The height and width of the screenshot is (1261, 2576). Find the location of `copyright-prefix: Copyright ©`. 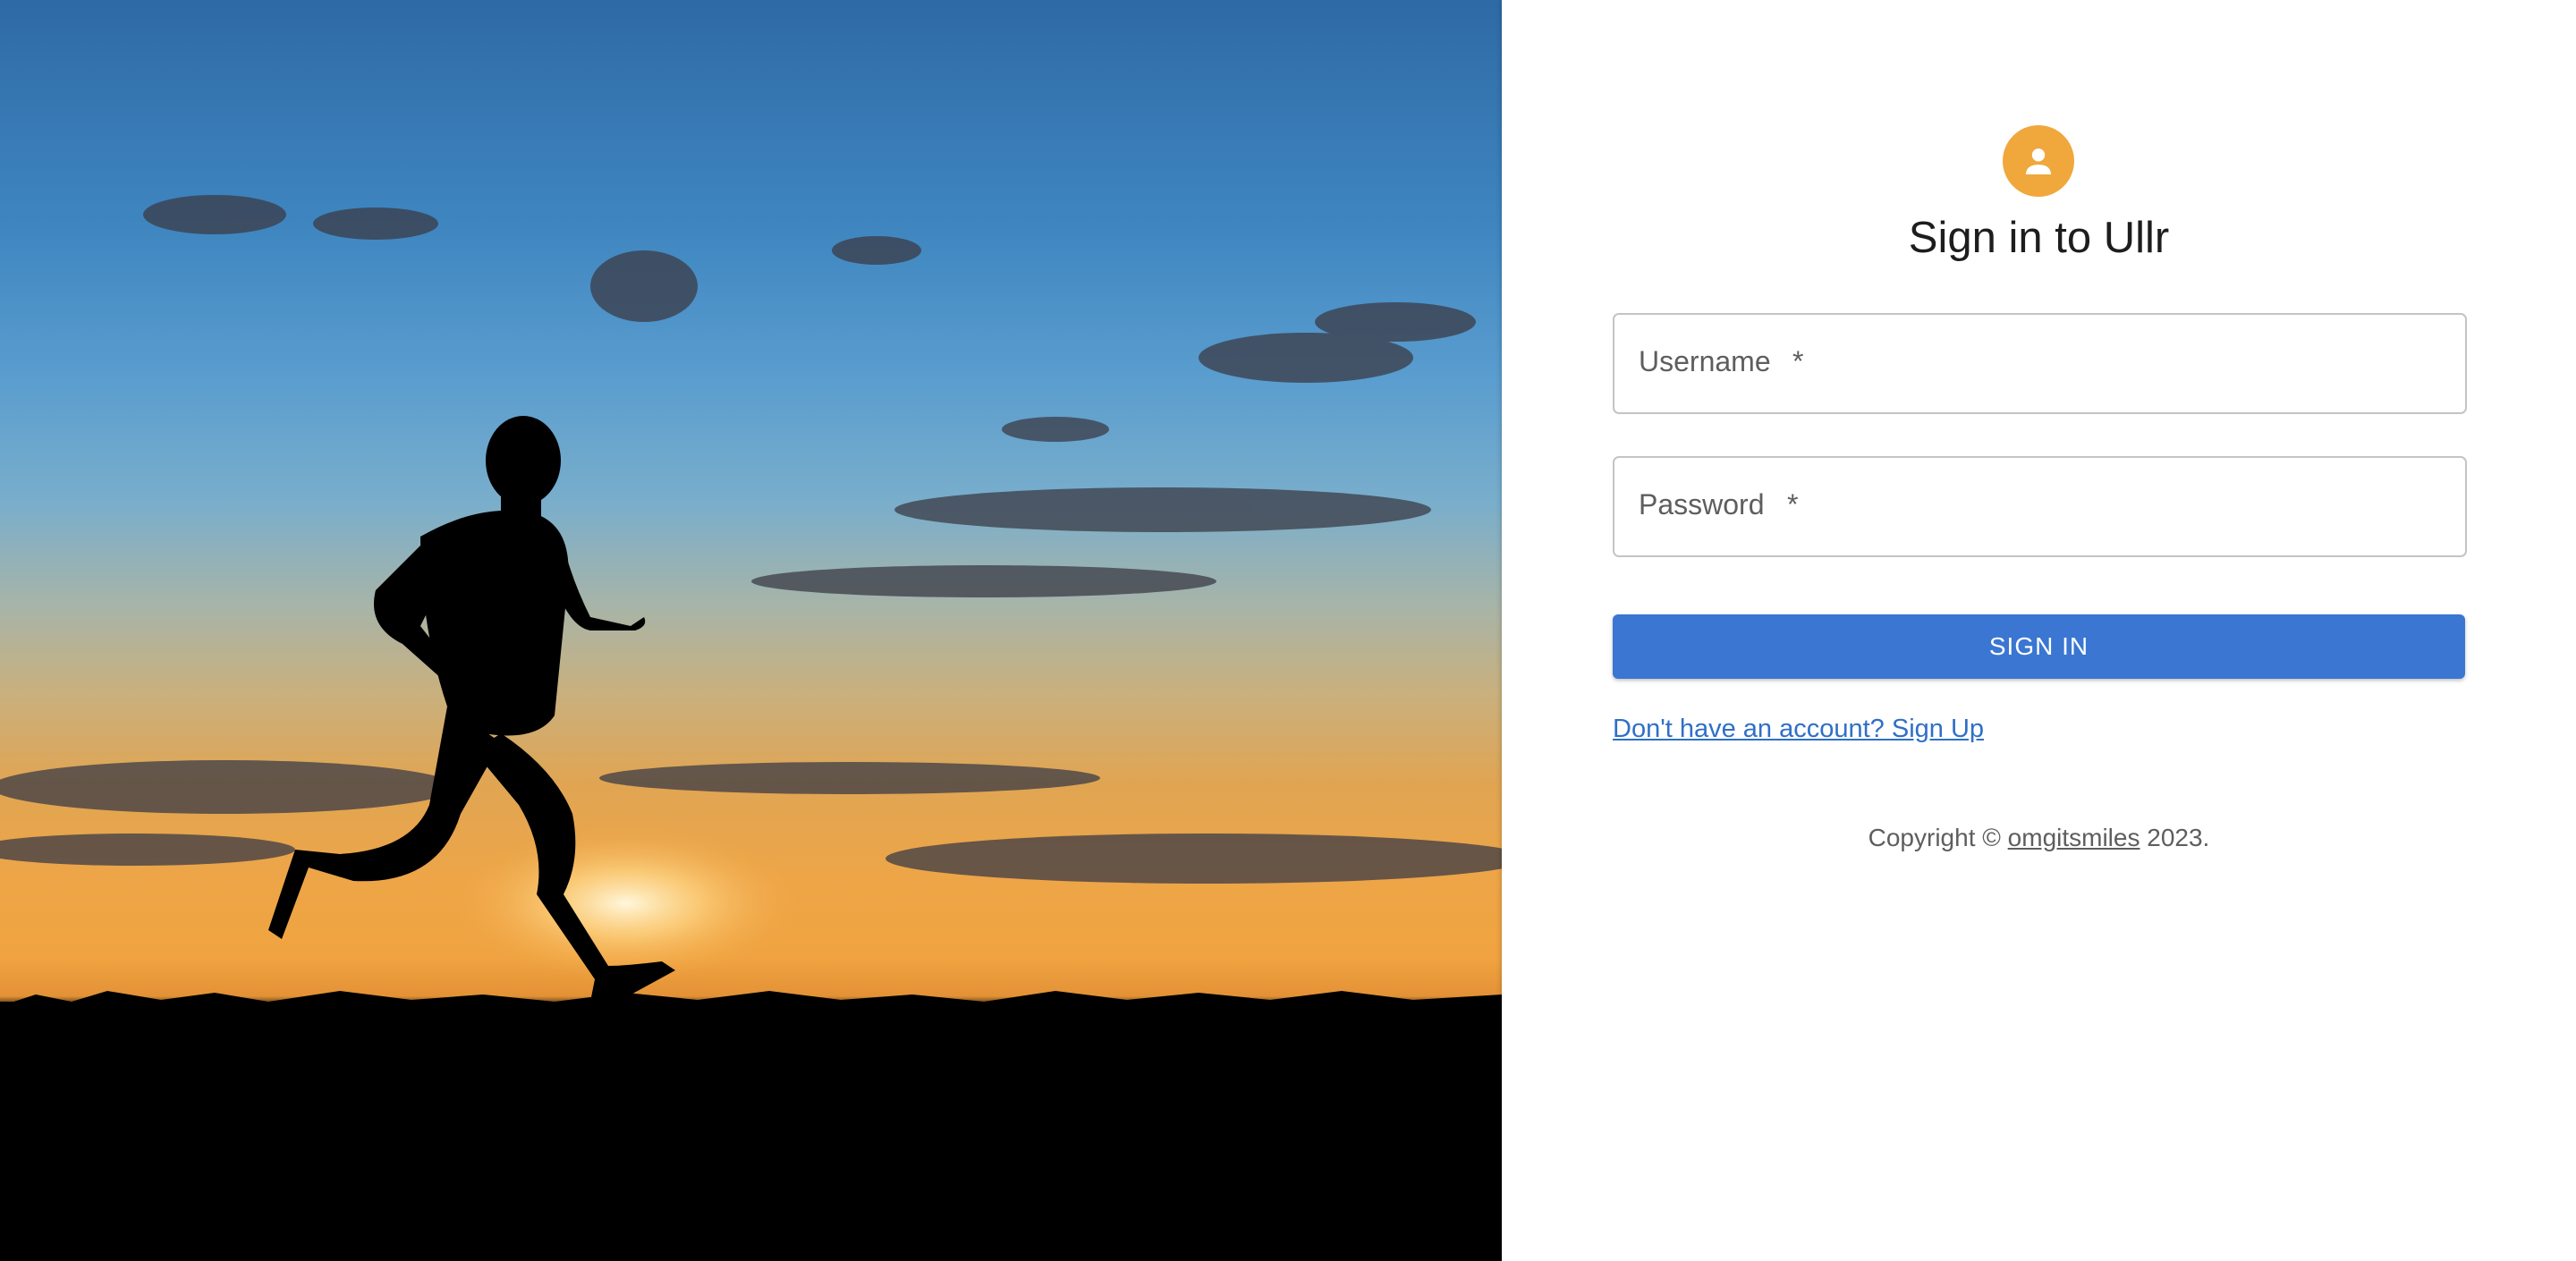

copyright-prefix: Copyright © is located at coordinates (1938, 838).